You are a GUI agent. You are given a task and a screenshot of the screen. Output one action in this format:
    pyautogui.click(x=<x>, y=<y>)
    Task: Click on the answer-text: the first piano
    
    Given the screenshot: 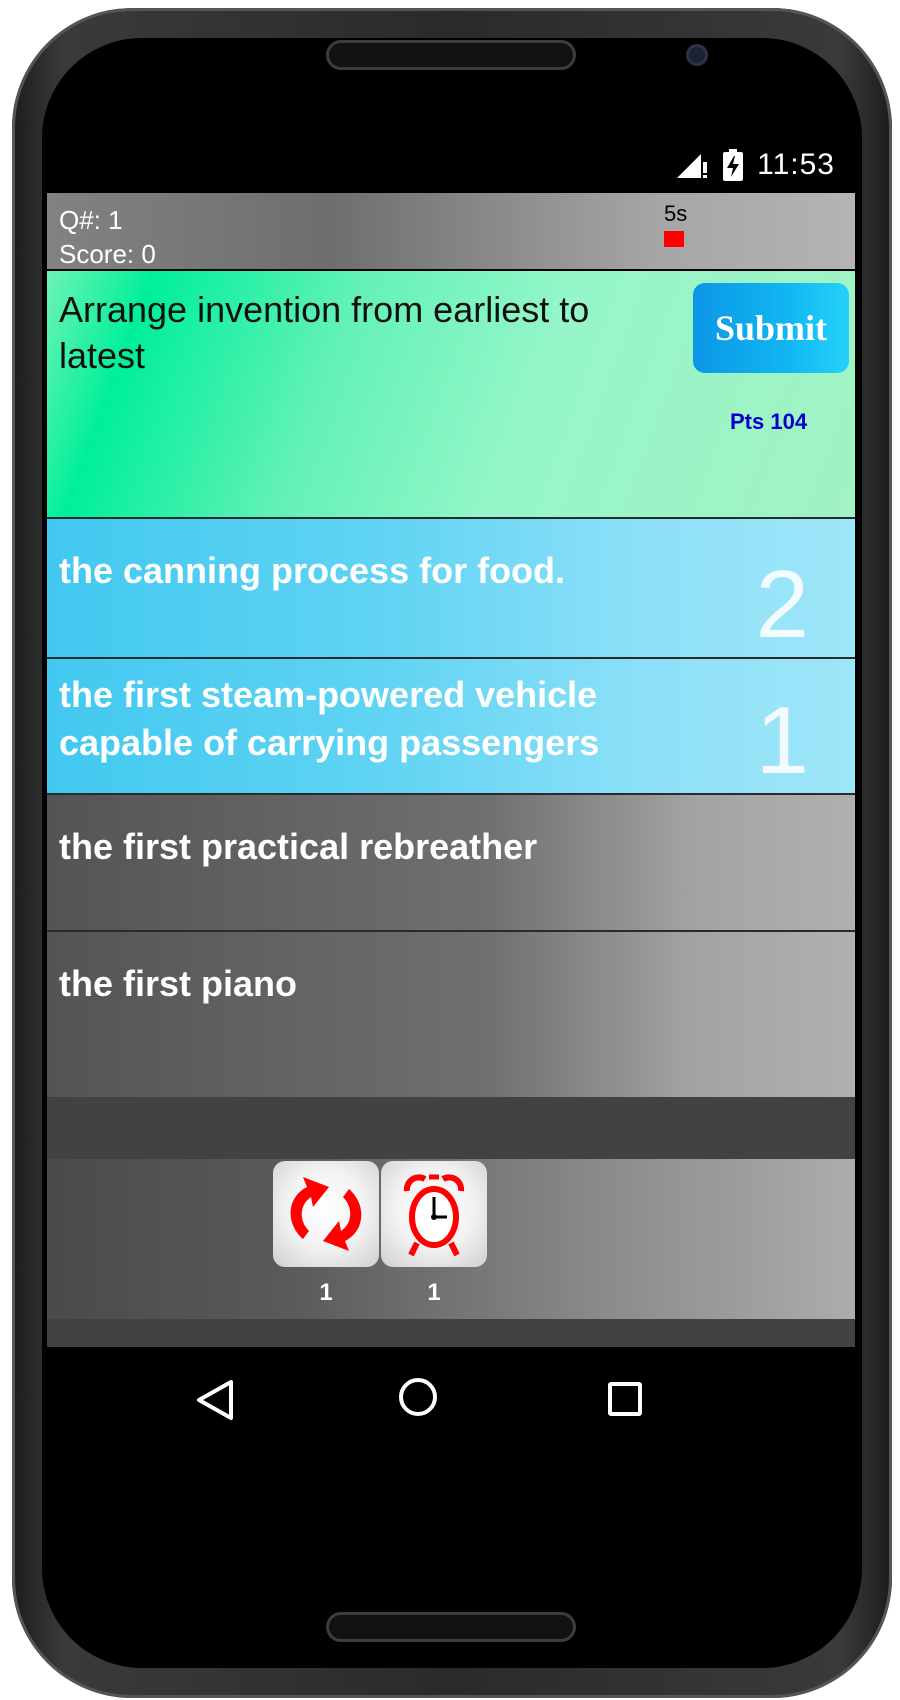 What is the action you would take?
    pyautogui.click(x=178, y=983)
    